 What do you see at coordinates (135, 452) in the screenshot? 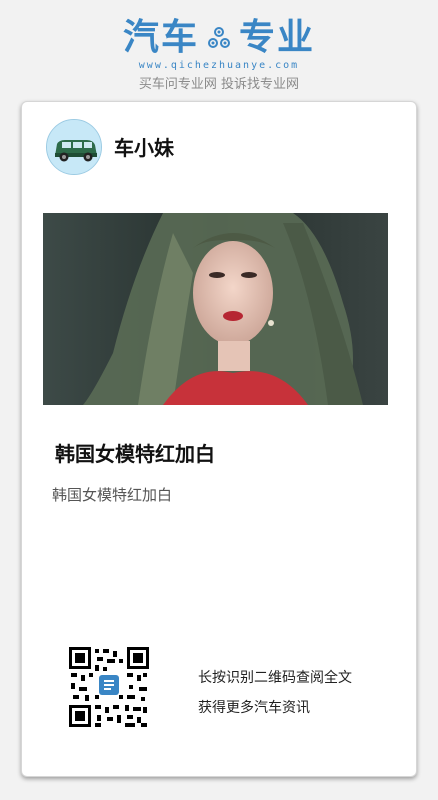
I see `article-title: 韩国女模特红加白` at bounding box center [135, 452].